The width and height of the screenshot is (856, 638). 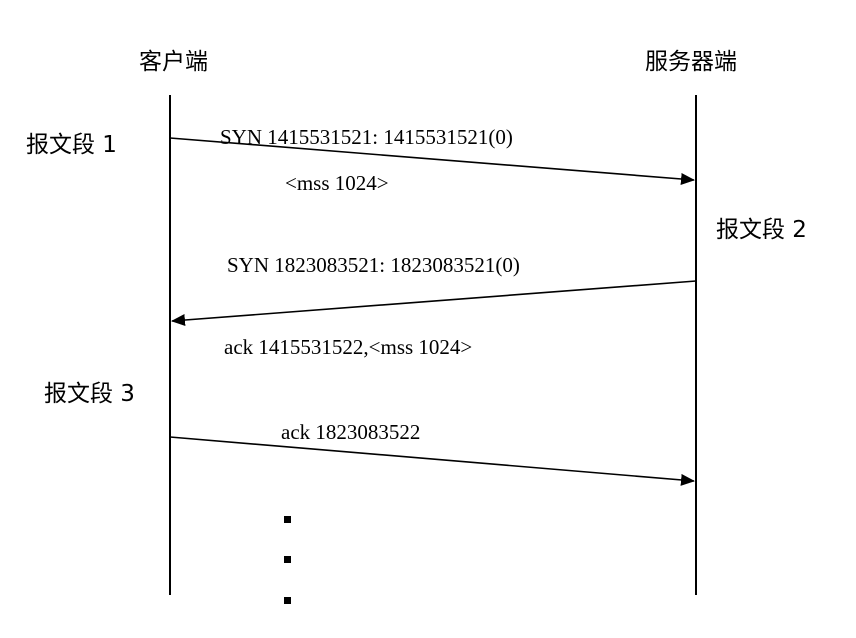 What do you see at coordinates (337, 183) in the screenshot?
I see `segment-1-mss-text: <mss 1024>` at bounding box center [337, 183].